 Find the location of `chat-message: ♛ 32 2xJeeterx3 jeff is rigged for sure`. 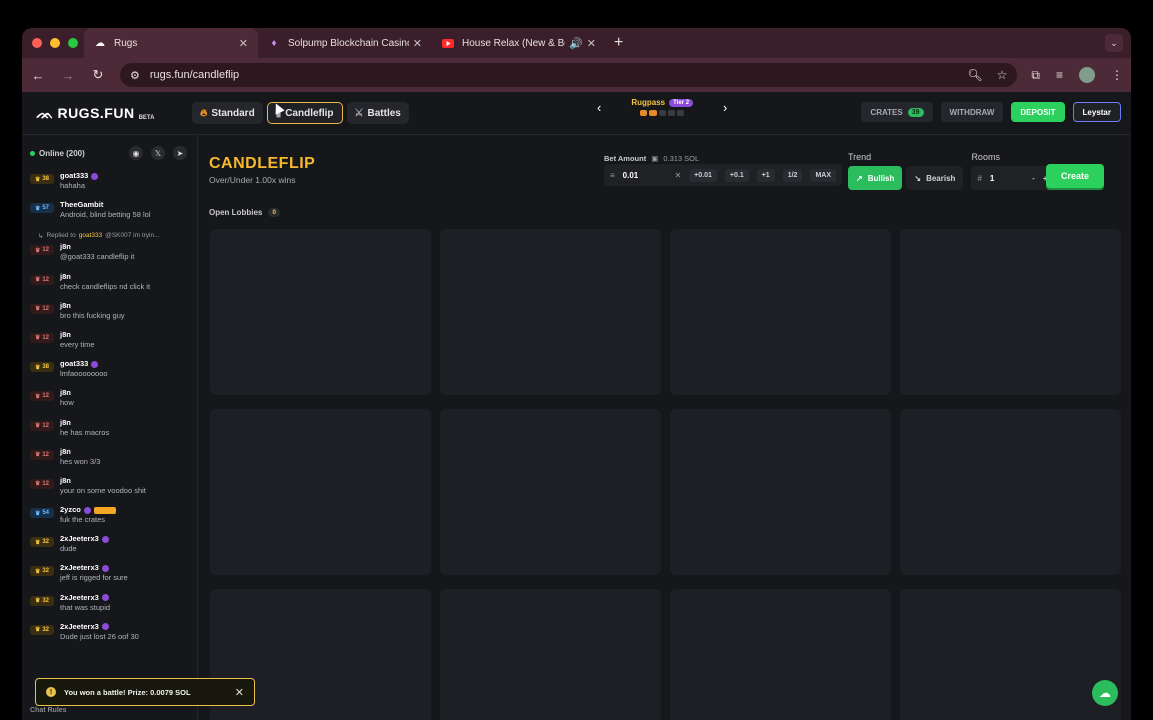

chat-message: ♛ 32 2xJeeterx3 jeff is rigged for sure is located at coordinates (109, 577).